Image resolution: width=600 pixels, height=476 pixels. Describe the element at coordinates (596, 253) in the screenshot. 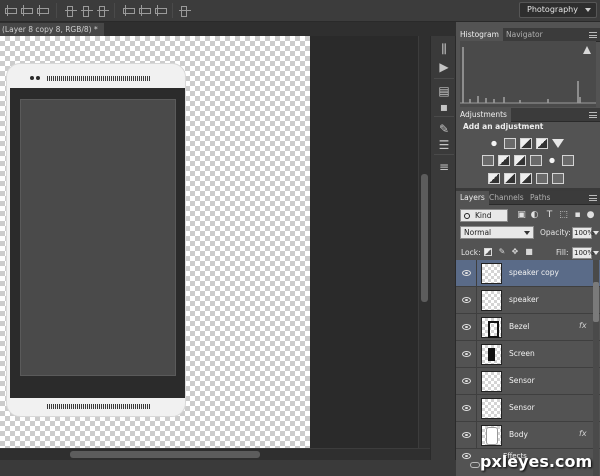

I see `fill-dropdown-icon` at that location.